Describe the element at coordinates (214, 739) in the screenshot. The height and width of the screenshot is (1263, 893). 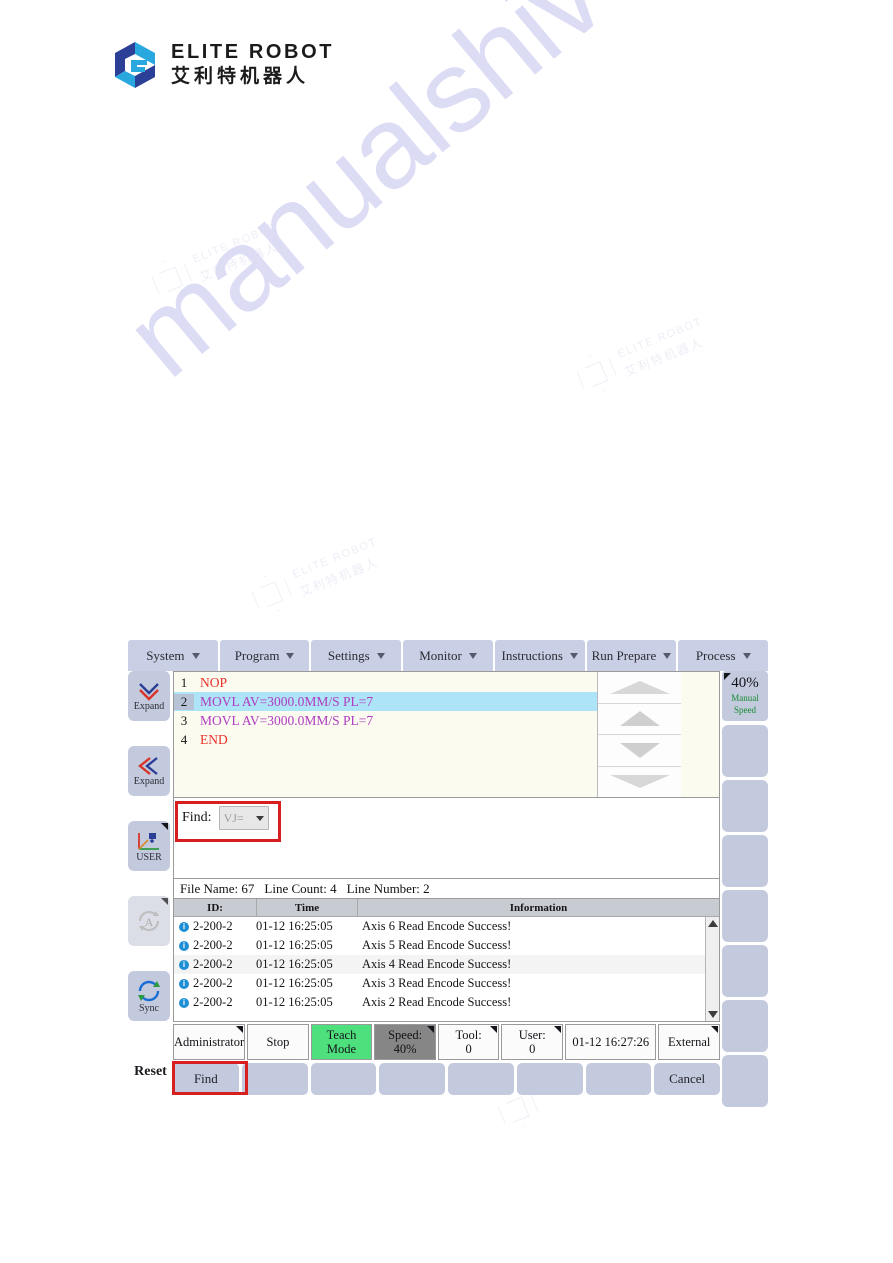
I see `program-line-code: END` at that location.